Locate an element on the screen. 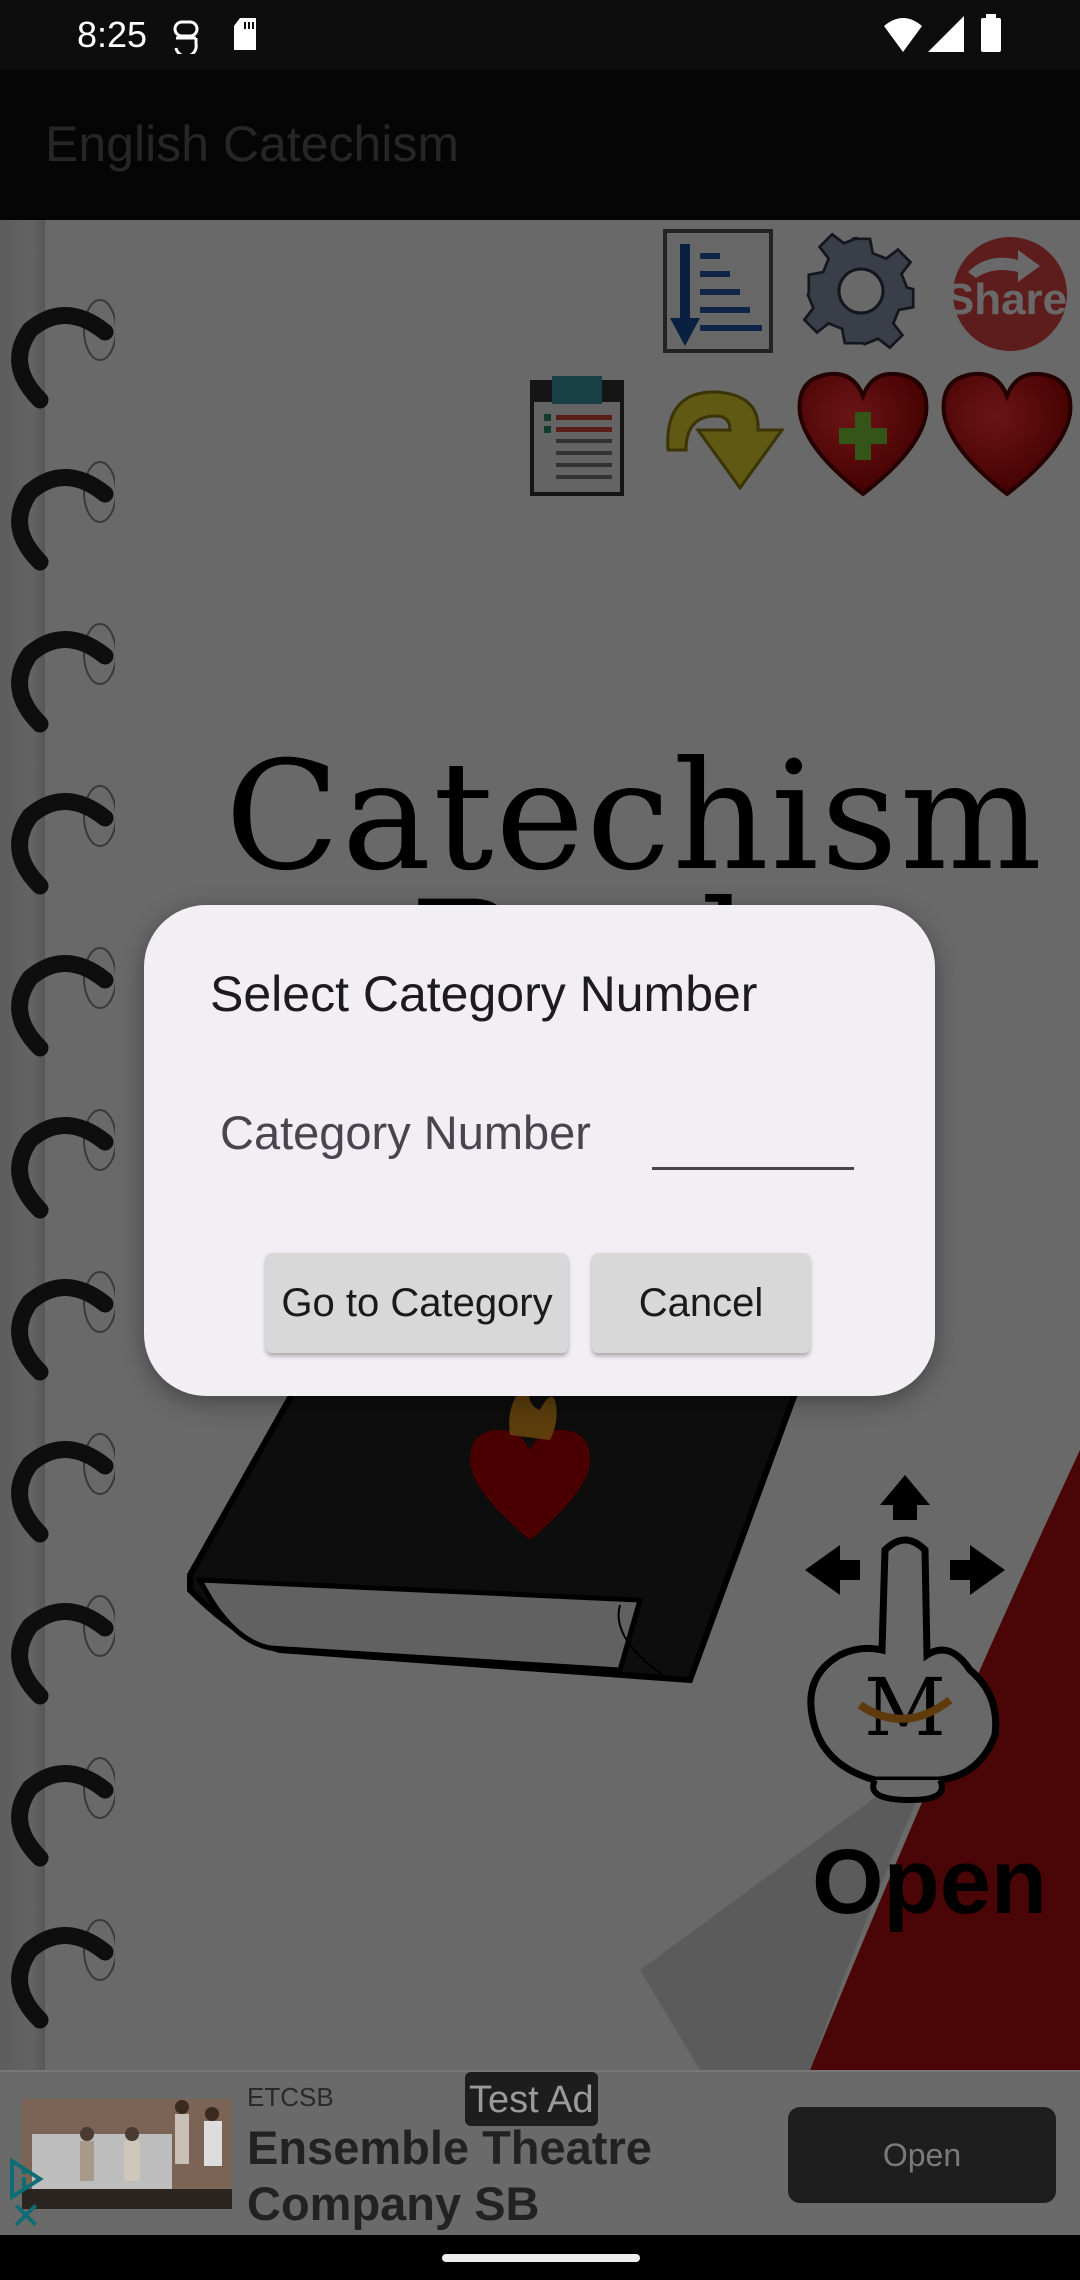 The image size is (1080, 2280). ad-headline: Ensemble Theatre Company SB is located at coordinates (477, 2176).